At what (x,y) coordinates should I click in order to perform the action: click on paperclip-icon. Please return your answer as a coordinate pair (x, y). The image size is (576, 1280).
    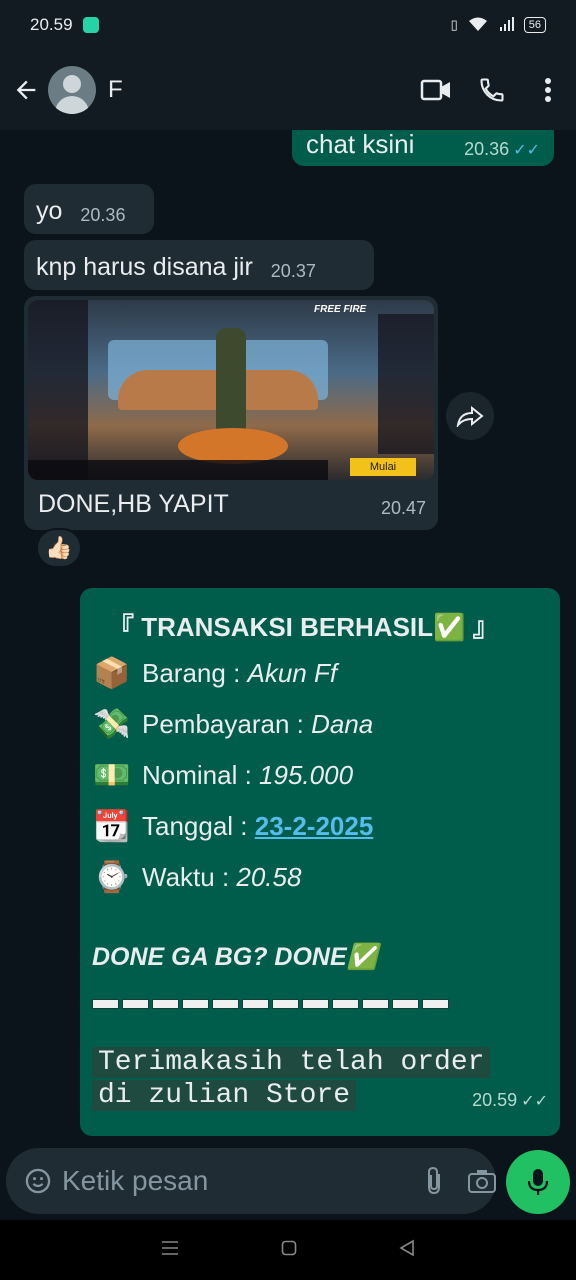
    Looking at the image, I should click on (434, 1180).